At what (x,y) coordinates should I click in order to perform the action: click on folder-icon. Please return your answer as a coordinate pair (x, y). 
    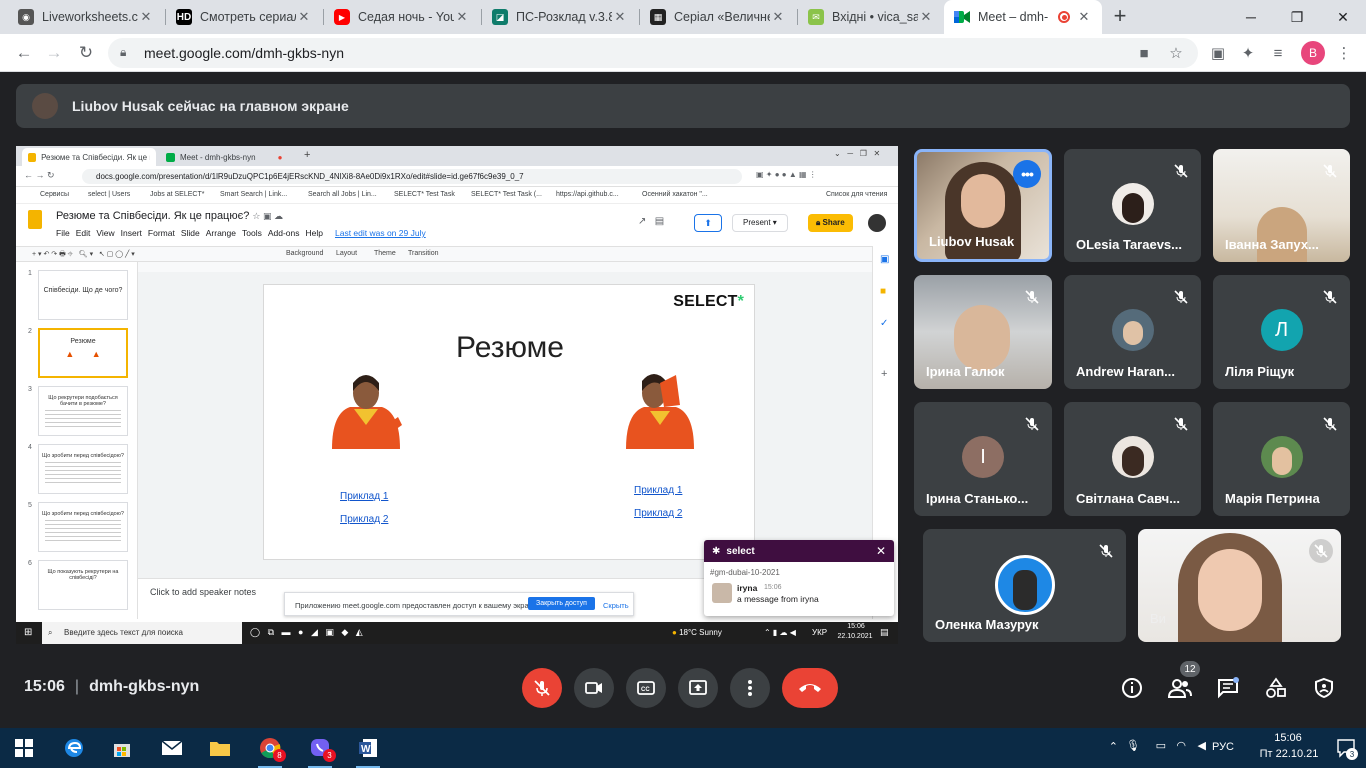
    Looking at the image, I should click on (220, 749).